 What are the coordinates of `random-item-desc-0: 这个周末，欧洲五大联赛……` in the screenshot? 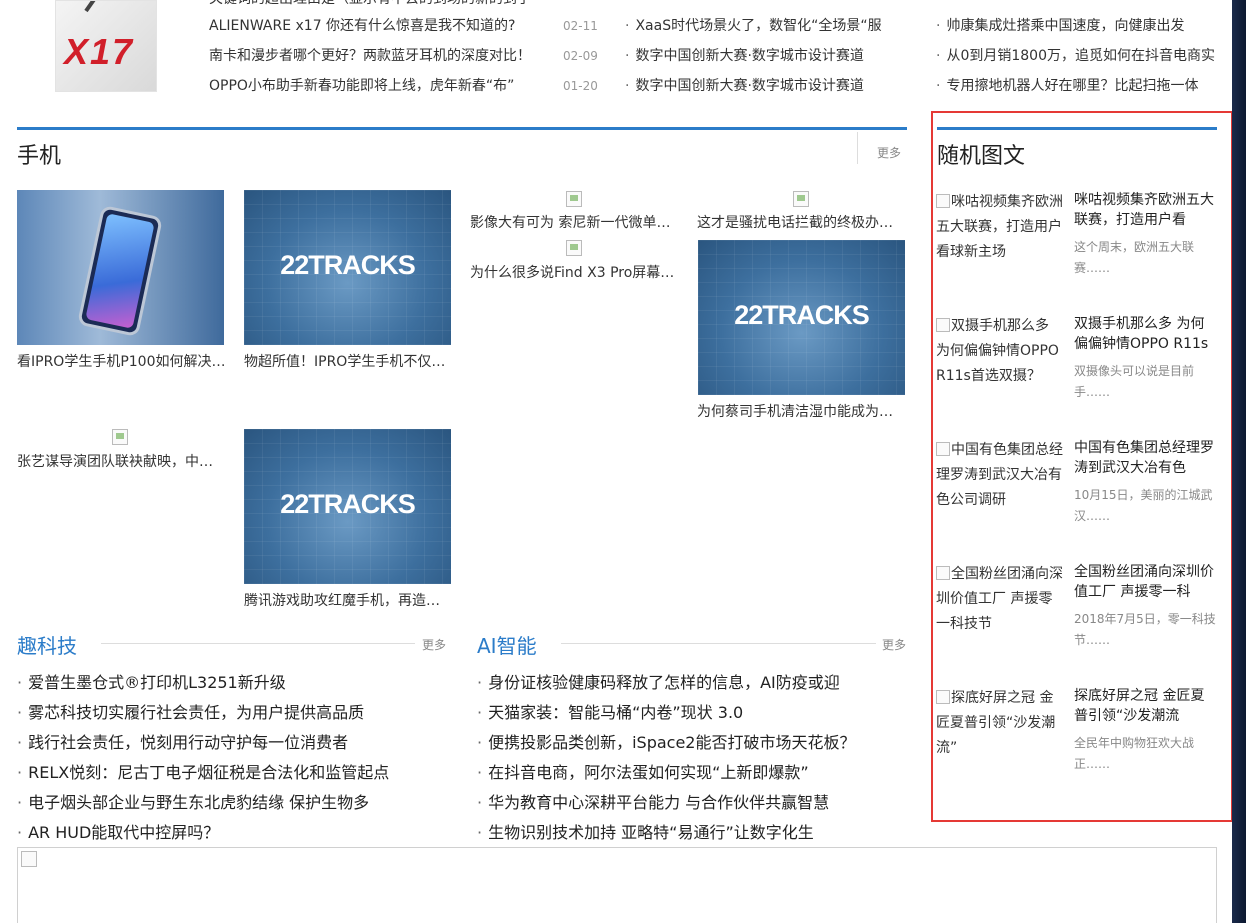 It's located at (1134, 257).